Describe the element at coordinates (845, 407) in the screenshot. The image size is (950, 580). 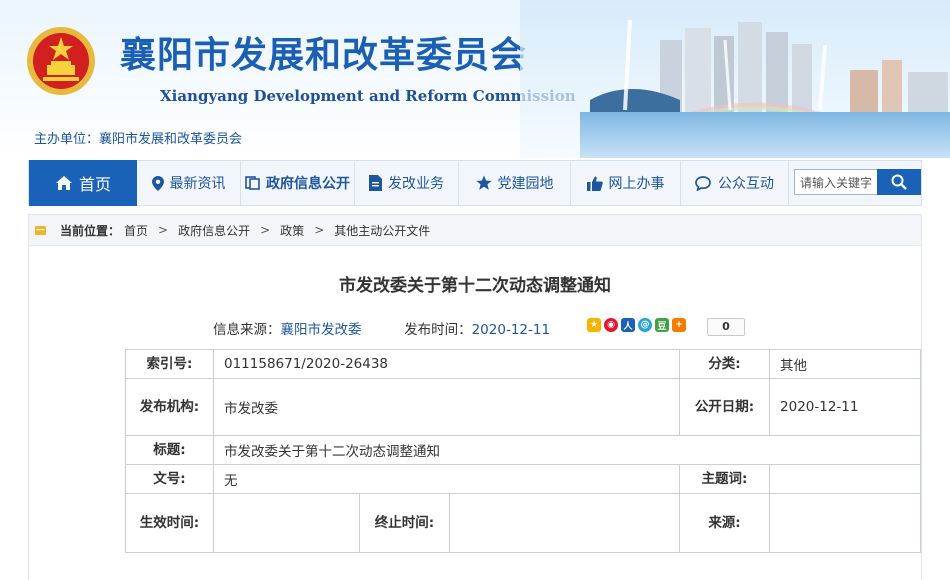
I see `open-date-value: 2020-12-11` at that location.